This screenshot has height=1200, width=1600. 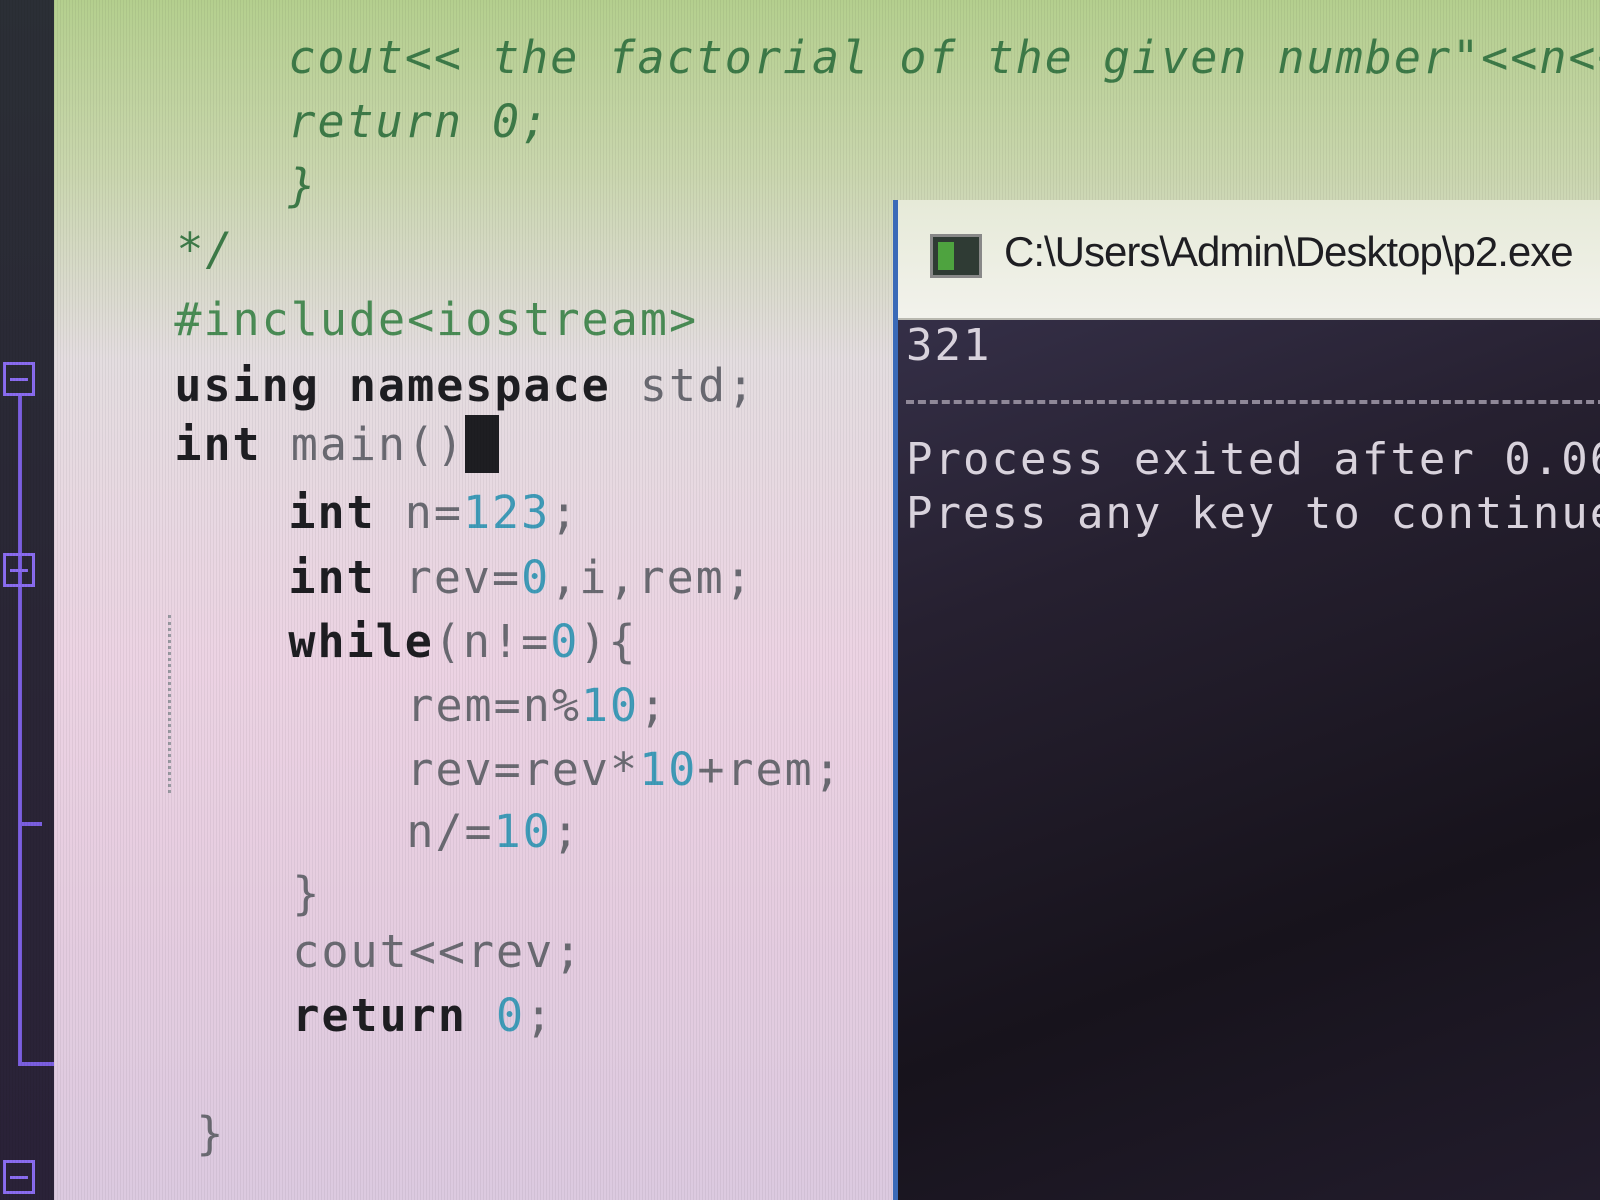 I want to click on console-title-bar: C:\Users\Admin\Desktop\p2.exe, so click(x=1249, y=260).